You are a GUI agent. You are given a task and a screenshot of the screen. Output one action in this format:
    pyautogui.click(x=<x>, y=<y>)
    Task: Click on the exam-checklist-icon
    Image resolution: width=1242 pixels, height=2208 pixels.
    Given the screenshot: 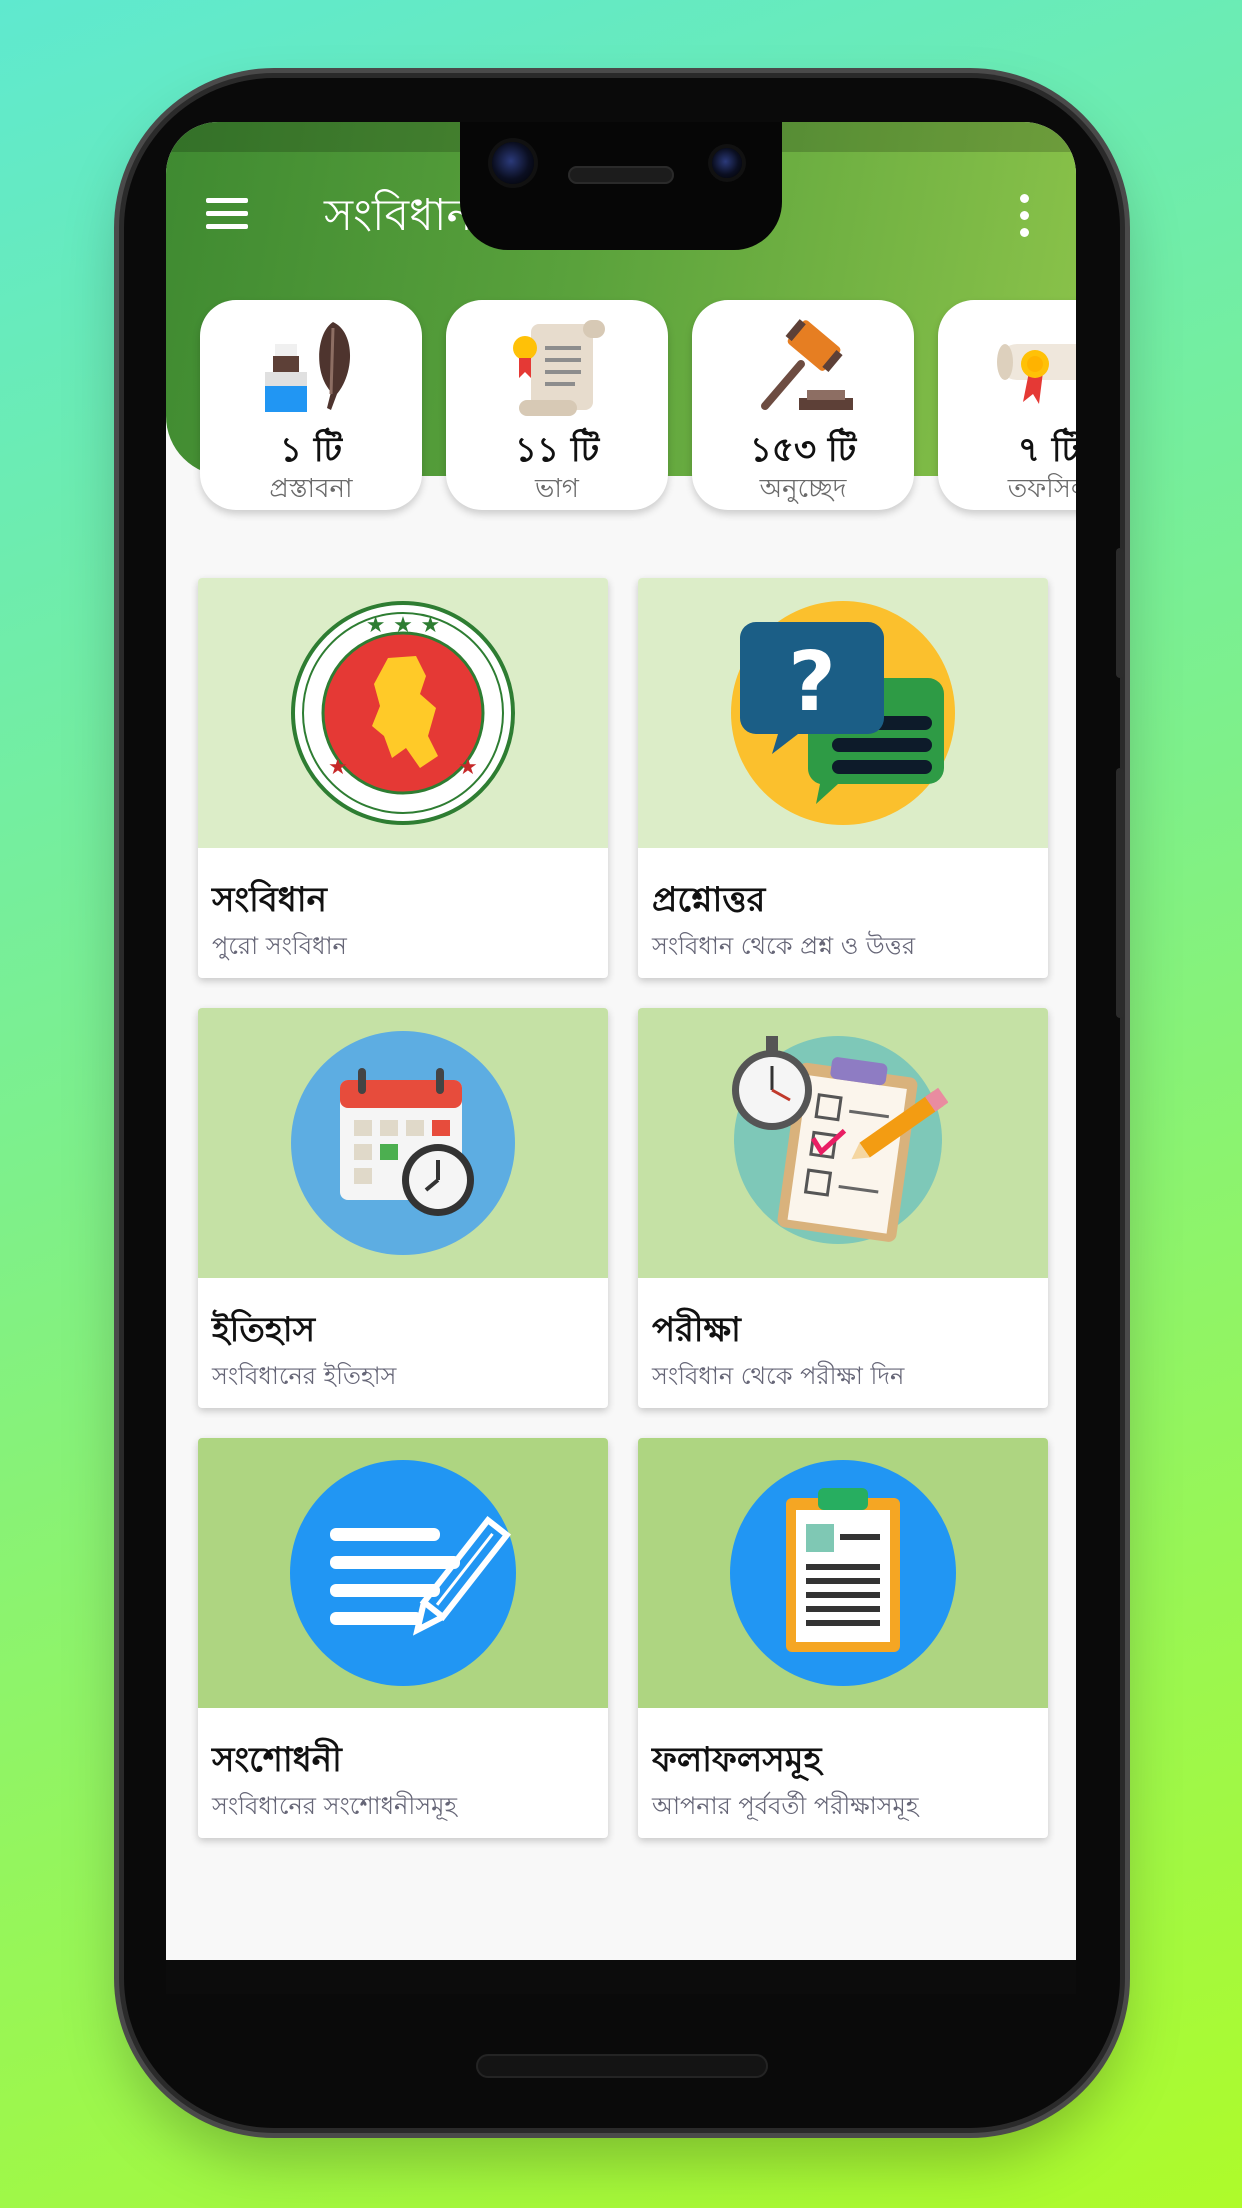 What is the action you would take?
    pyautogui.click(x=840, y=1140)
    